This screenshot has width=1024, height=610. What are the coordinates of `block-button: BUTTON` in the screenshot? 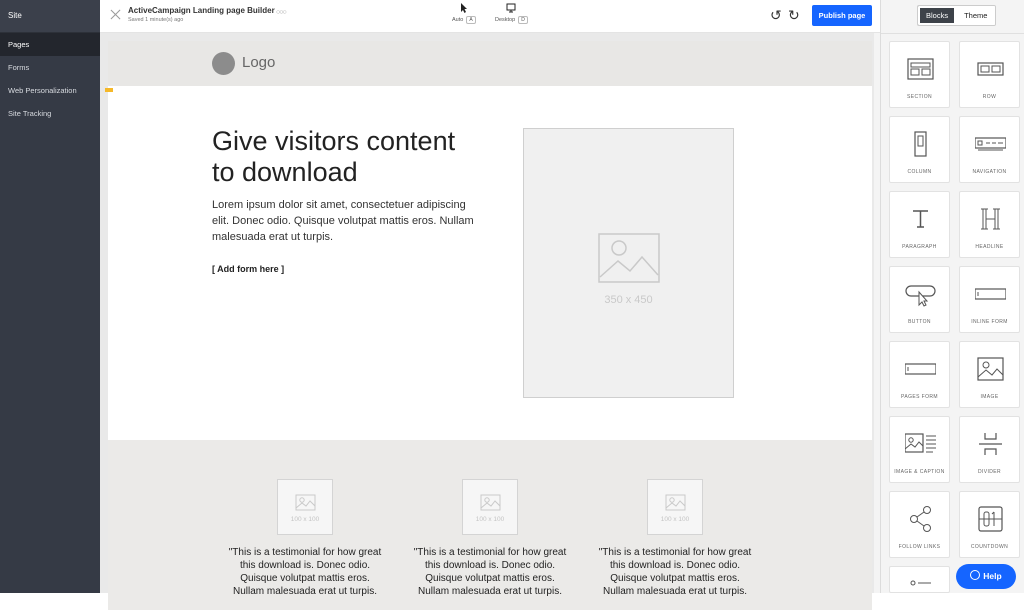 It's located at (919, 299).